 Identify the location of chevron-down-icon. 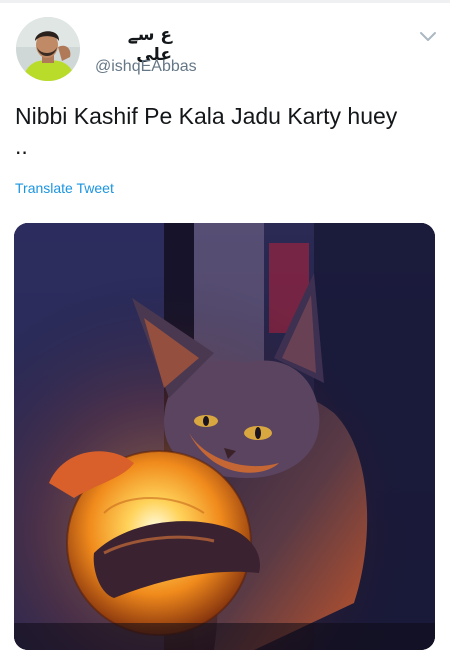
(428, 36).